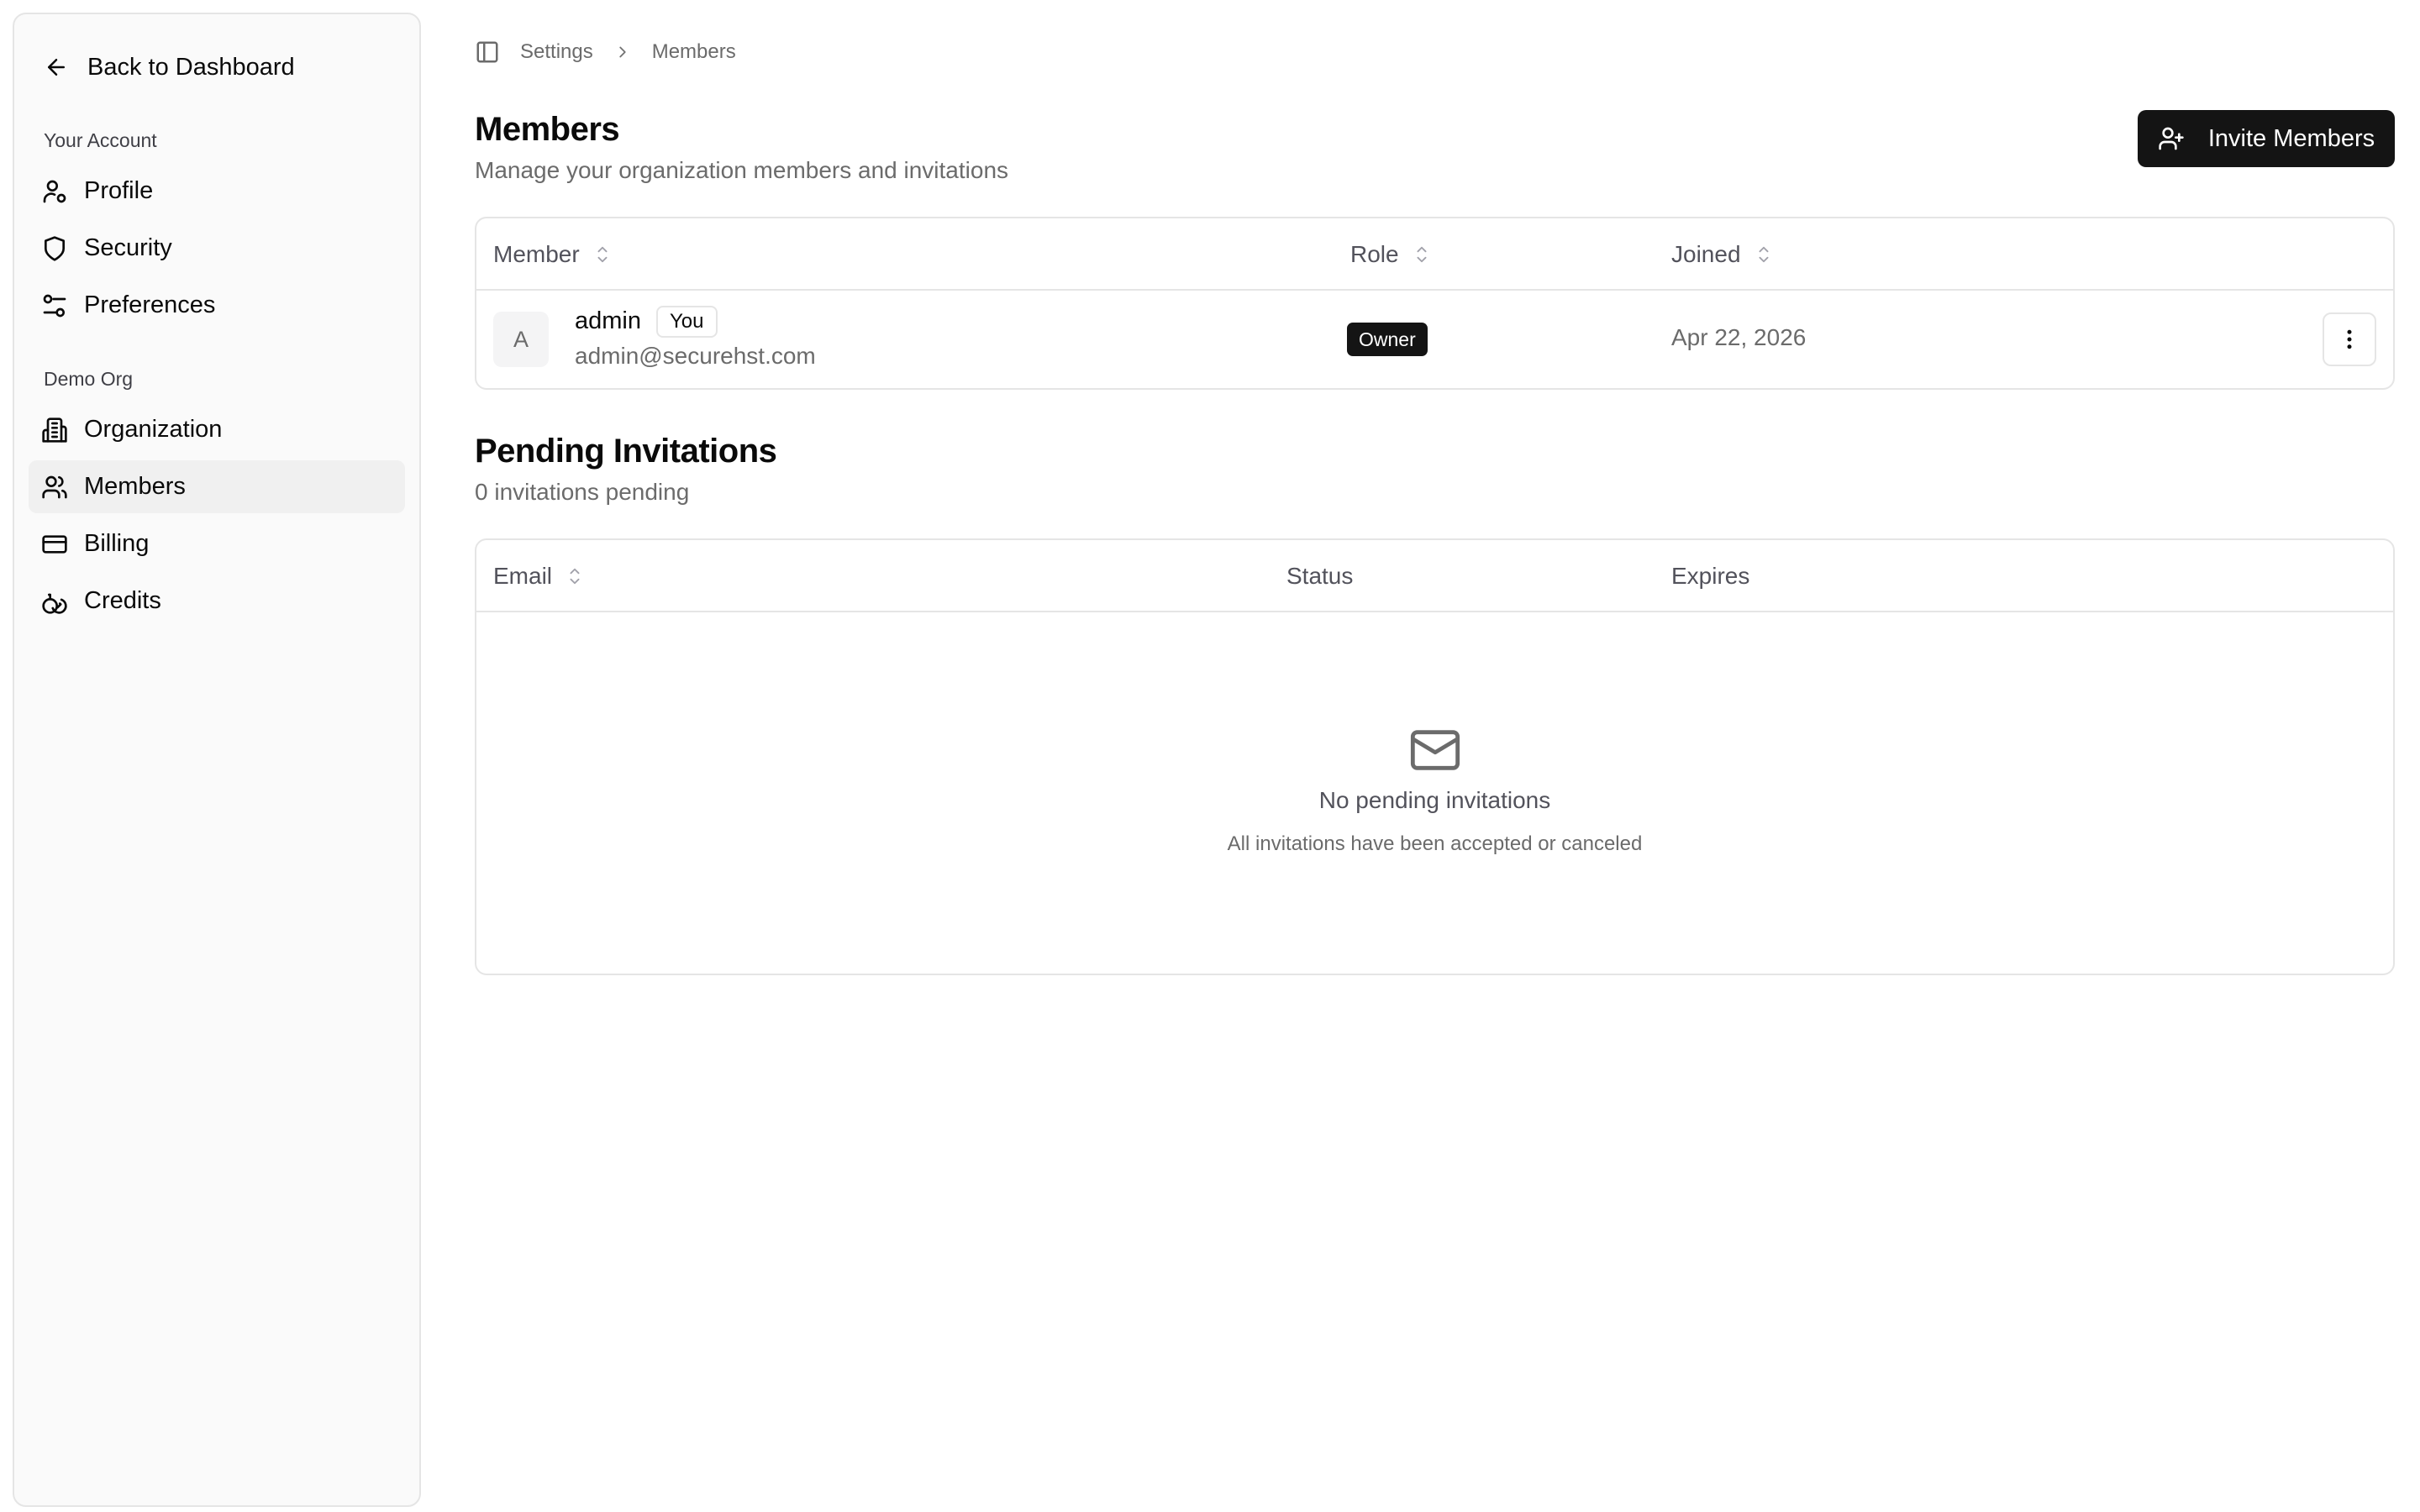 This screenshot has height=1512, width=2420. Describe the element at coordinates (537, 254) in the screenshot. I see `column-label: Member` at that location.